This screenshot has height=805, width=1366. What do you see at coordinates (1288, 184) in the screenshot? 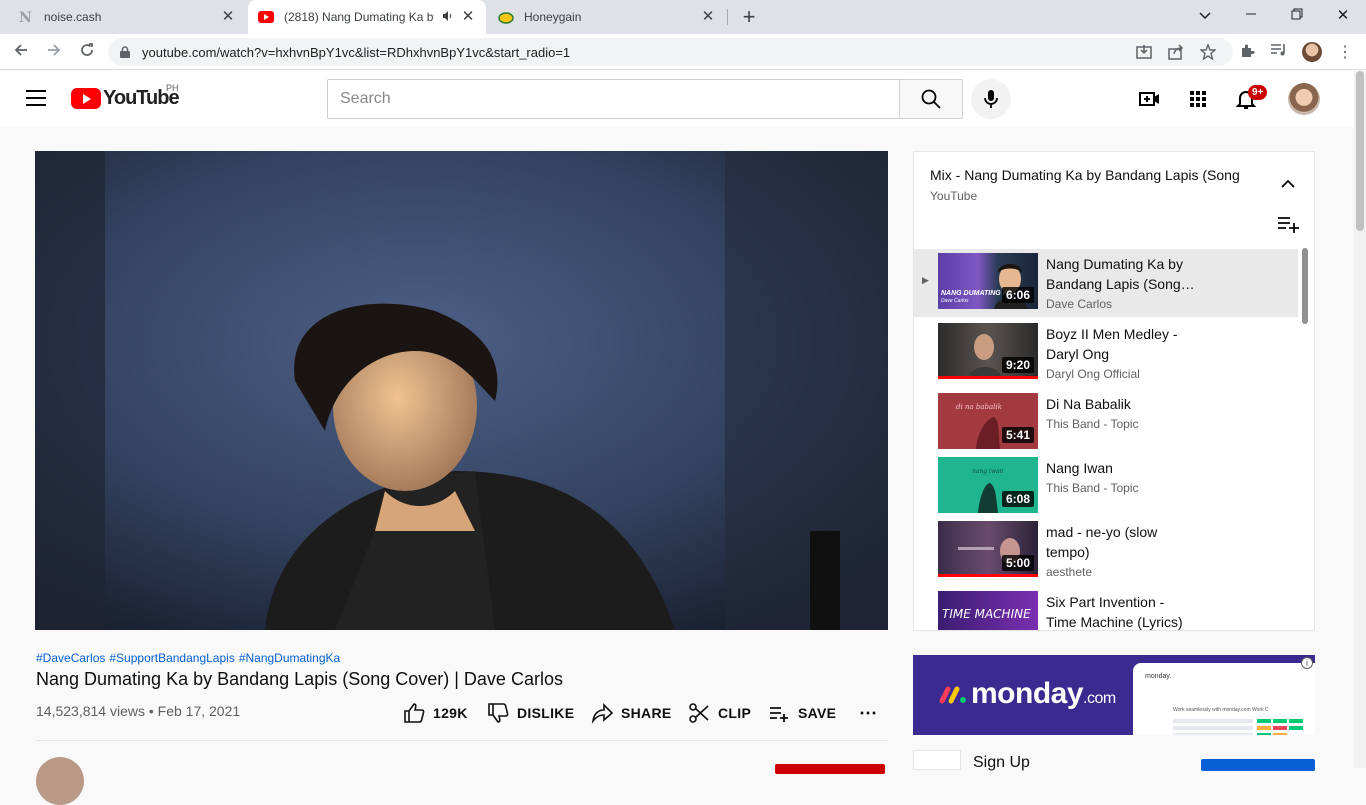
I see `collapse-chevron-icon` at bounding box center [1288, 184].